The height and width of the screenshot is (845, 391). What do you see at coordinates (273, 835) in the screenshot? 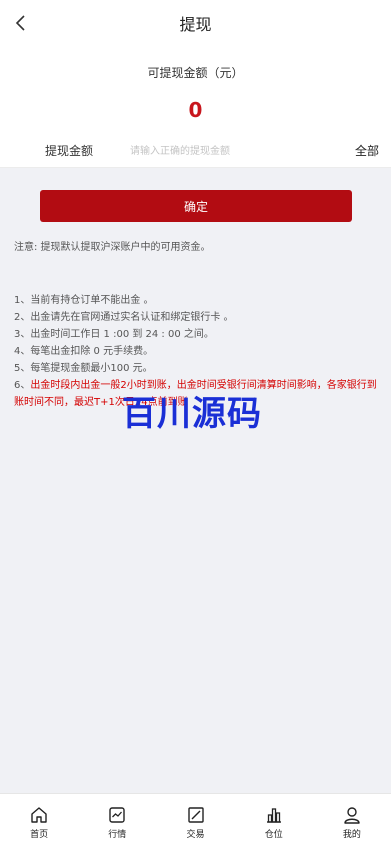
I see `tab-label: 仓位` at bounding box center [273, 835].